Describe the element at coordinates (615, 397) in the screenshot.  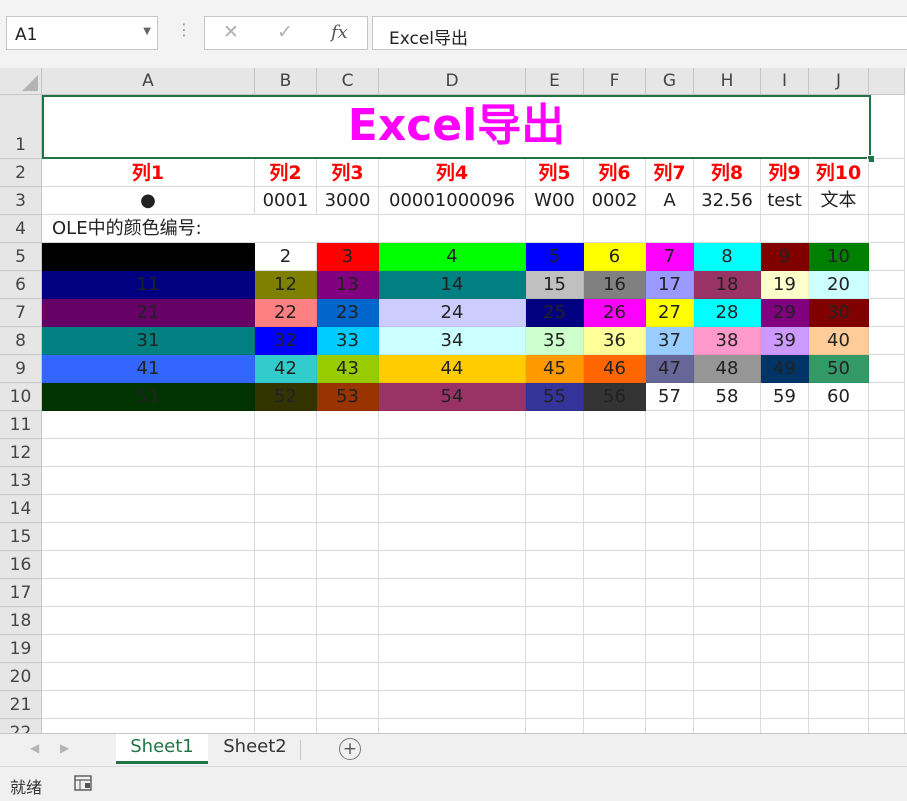
I see `color-cell: 56` at that location.